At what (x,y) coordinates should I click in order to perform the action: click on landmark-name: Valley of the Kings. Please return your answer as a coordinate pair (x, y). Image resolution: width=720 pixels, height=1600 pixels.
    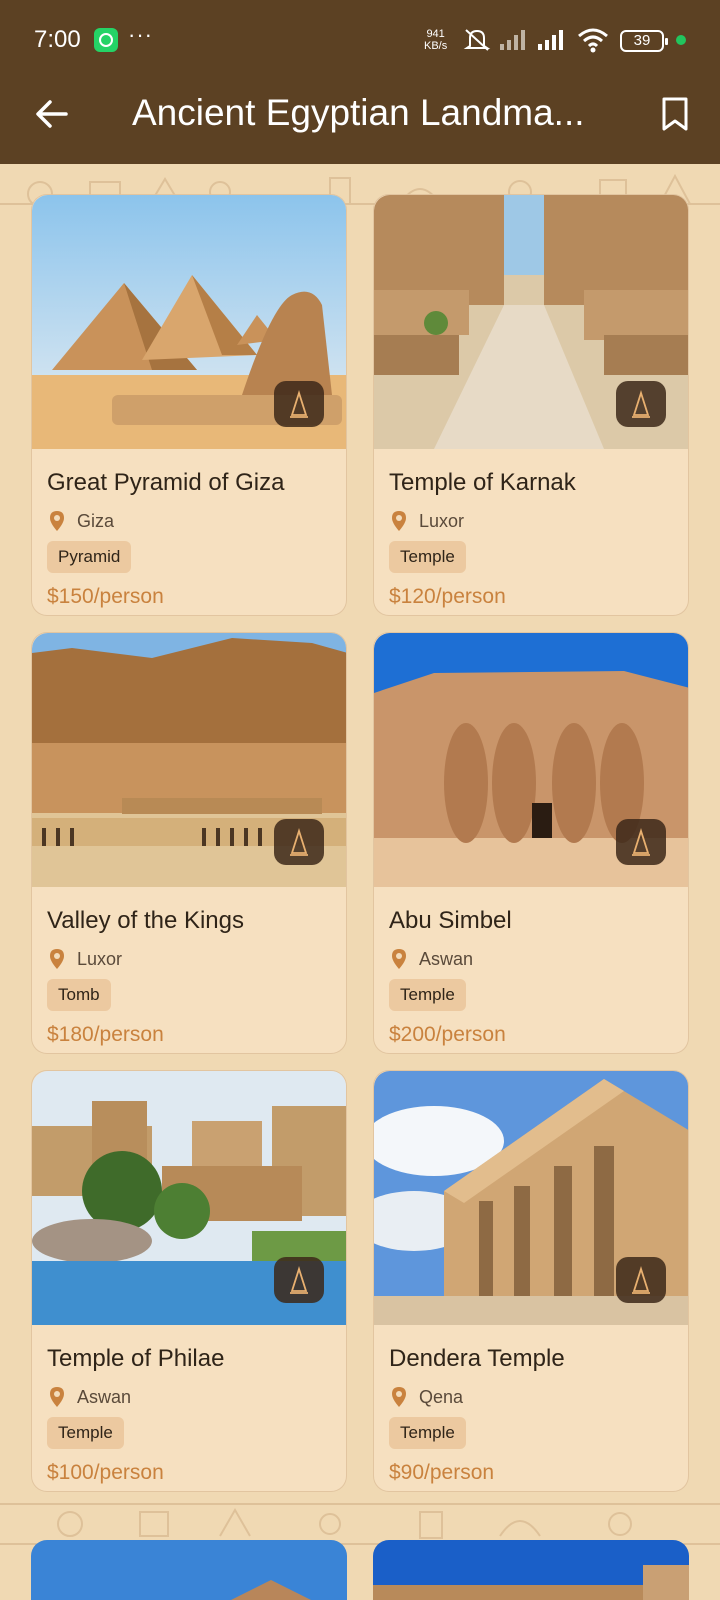
    Looking at the image, I should click on (146, 920).